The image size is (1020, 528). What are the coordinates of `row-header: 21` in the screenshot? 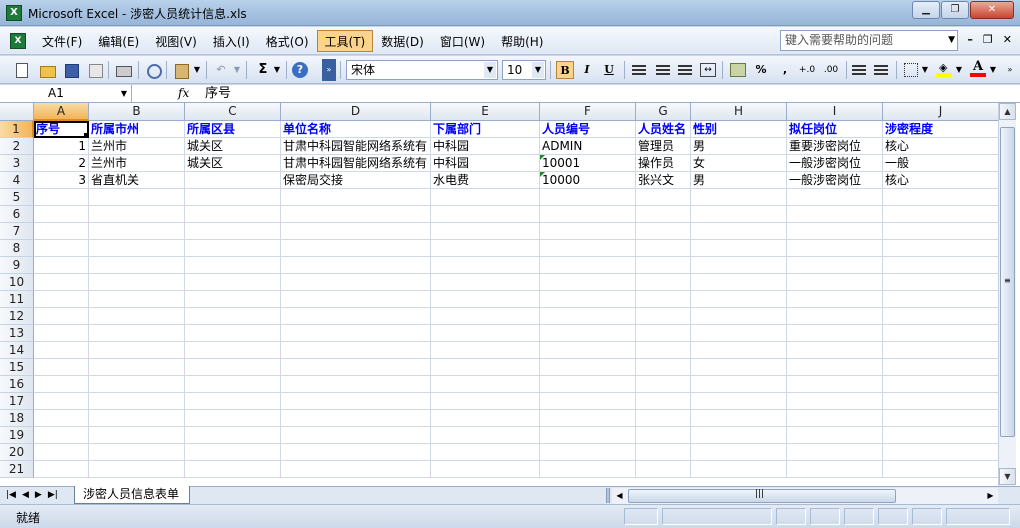 It's located at (17, 469).